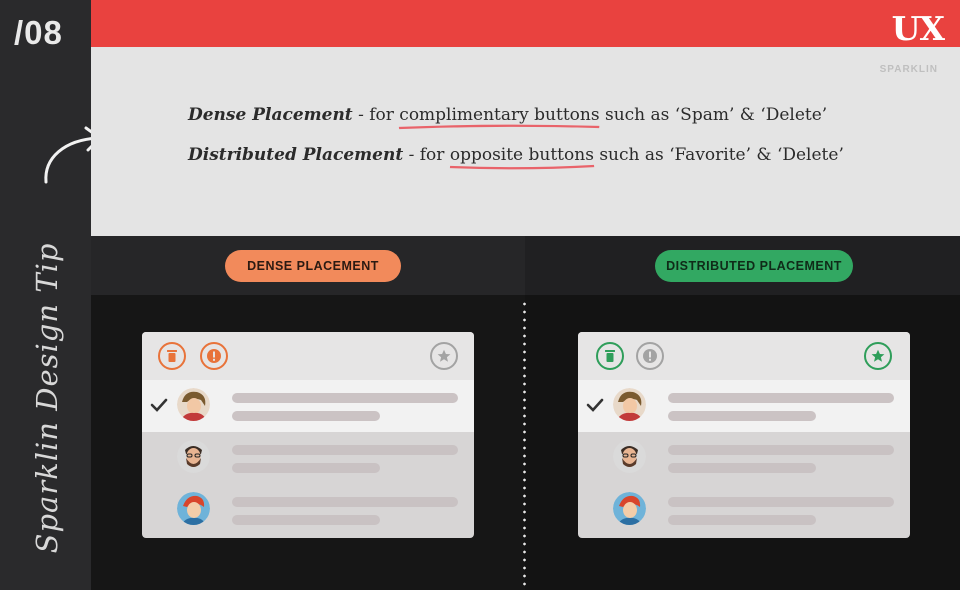 The image size is (960, 590). I want to click on sidebar: /08 Sparklin Design Tip, so click(51, 295).